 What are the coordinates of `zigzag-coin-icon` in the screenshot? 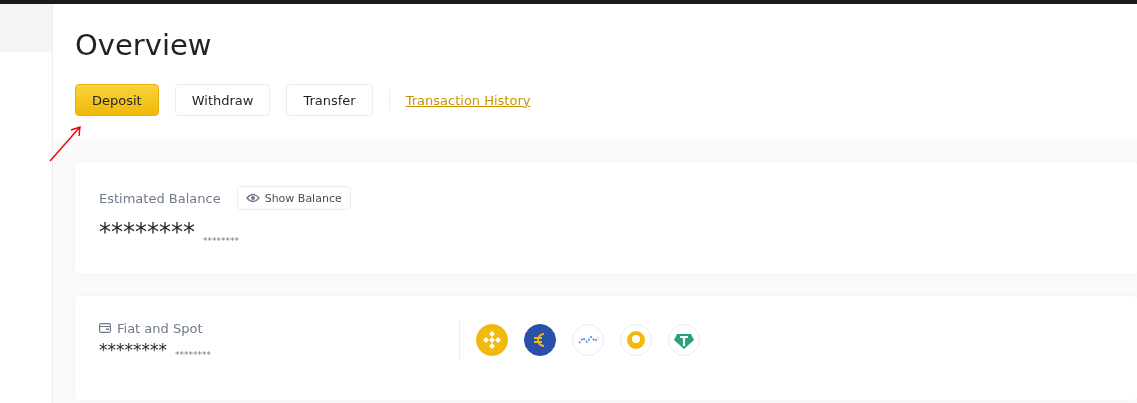 It's located at (588, 340).